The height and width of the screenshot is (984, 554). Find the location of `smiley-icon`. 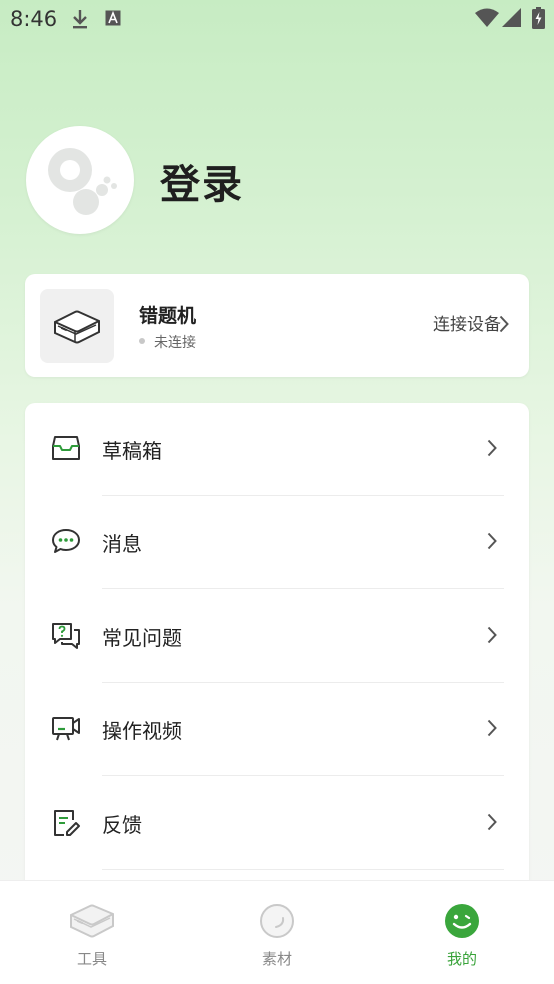

smiley-icon is located at coordinates (462, 923).